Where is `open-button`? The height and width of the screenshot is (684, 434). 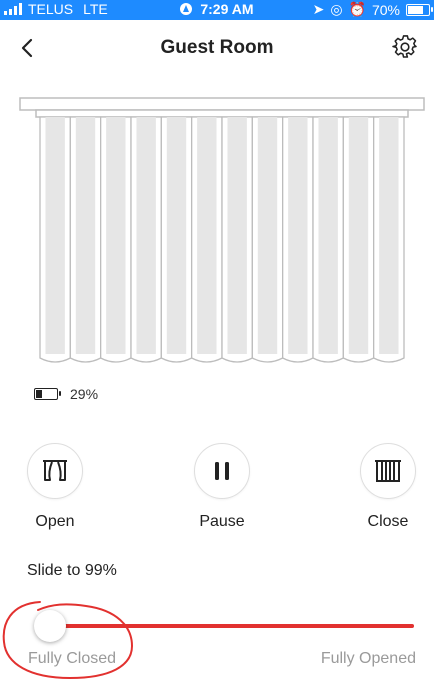 open-button is located at coordinates (55, 471).